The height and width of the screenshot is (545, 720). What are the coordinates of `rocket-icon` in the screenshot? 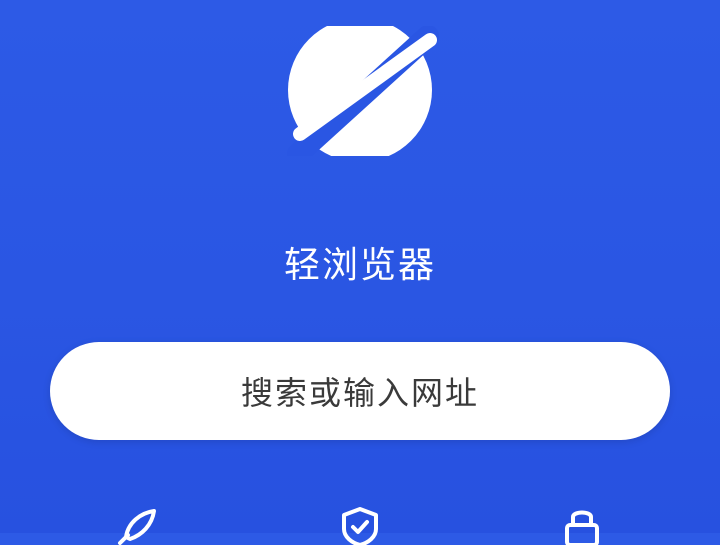 It's located at (136, 525).